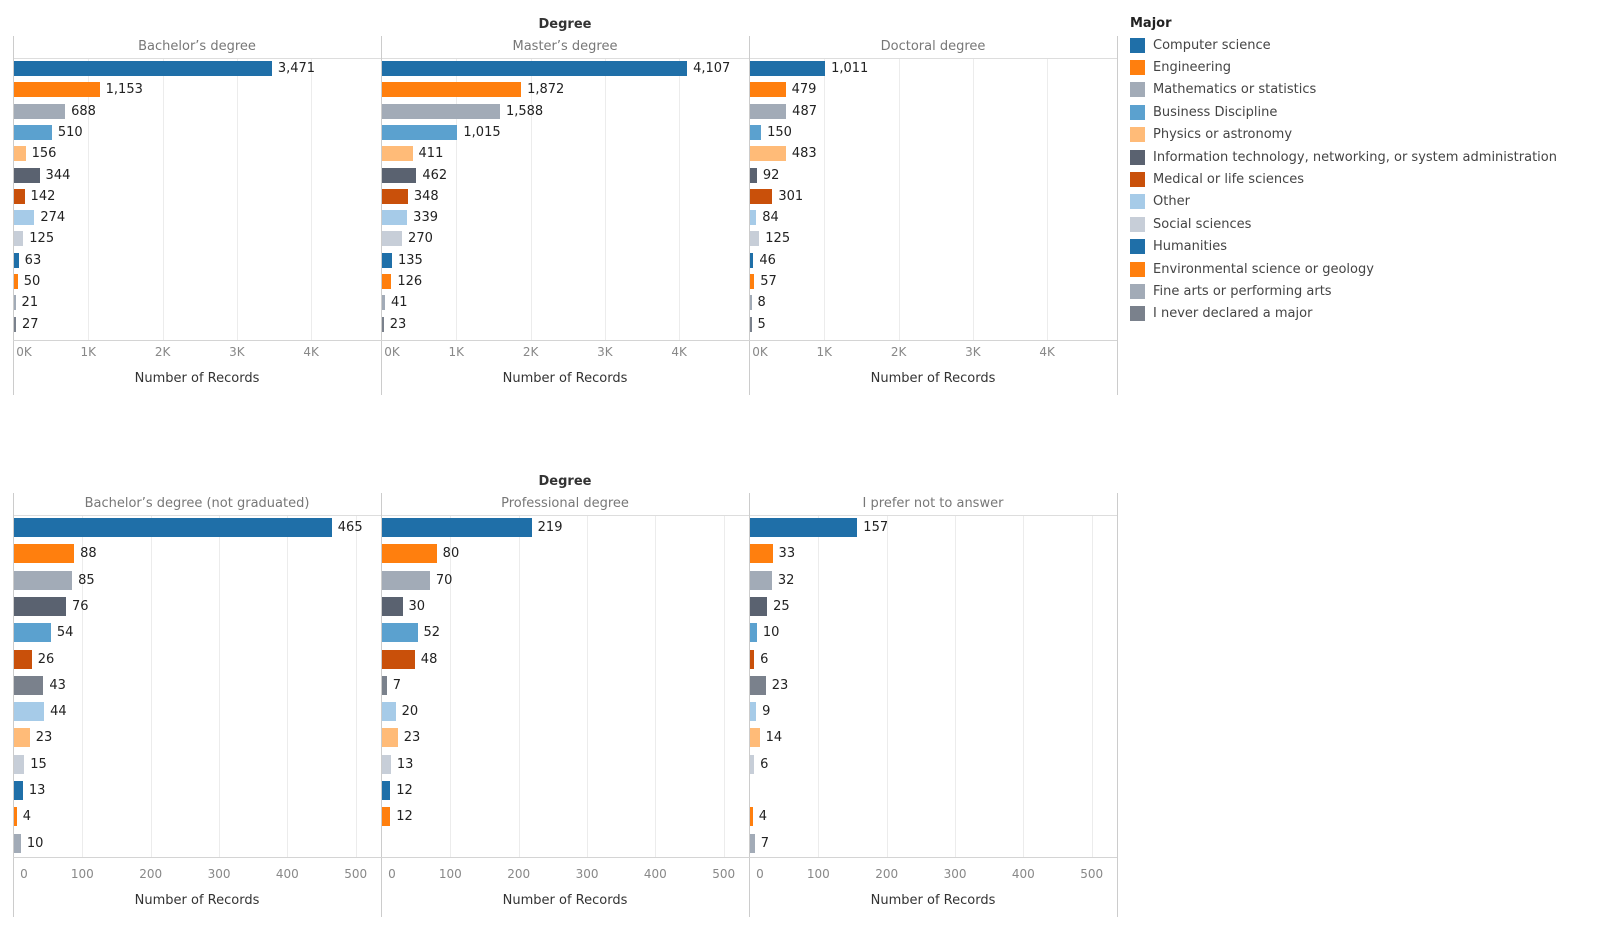  What do you see at coordinates (655, 874) in the screenshot?
I see `x-tick-label: 400` at bounding box center [655, 874].